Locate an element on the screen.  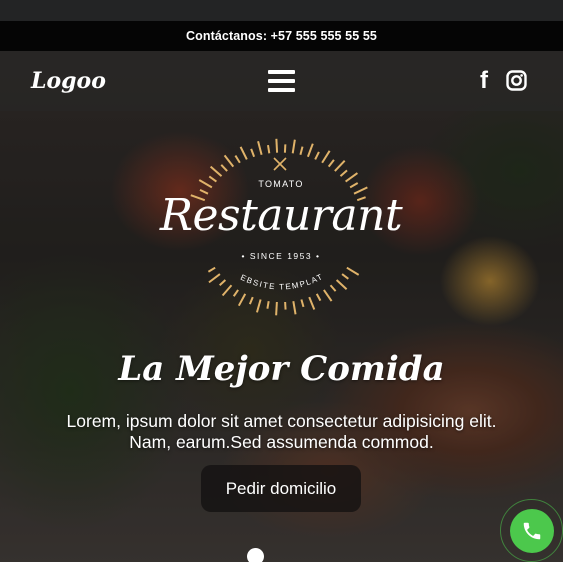
emblem-top-label: TOMATO is located at coordinates (281, 184).